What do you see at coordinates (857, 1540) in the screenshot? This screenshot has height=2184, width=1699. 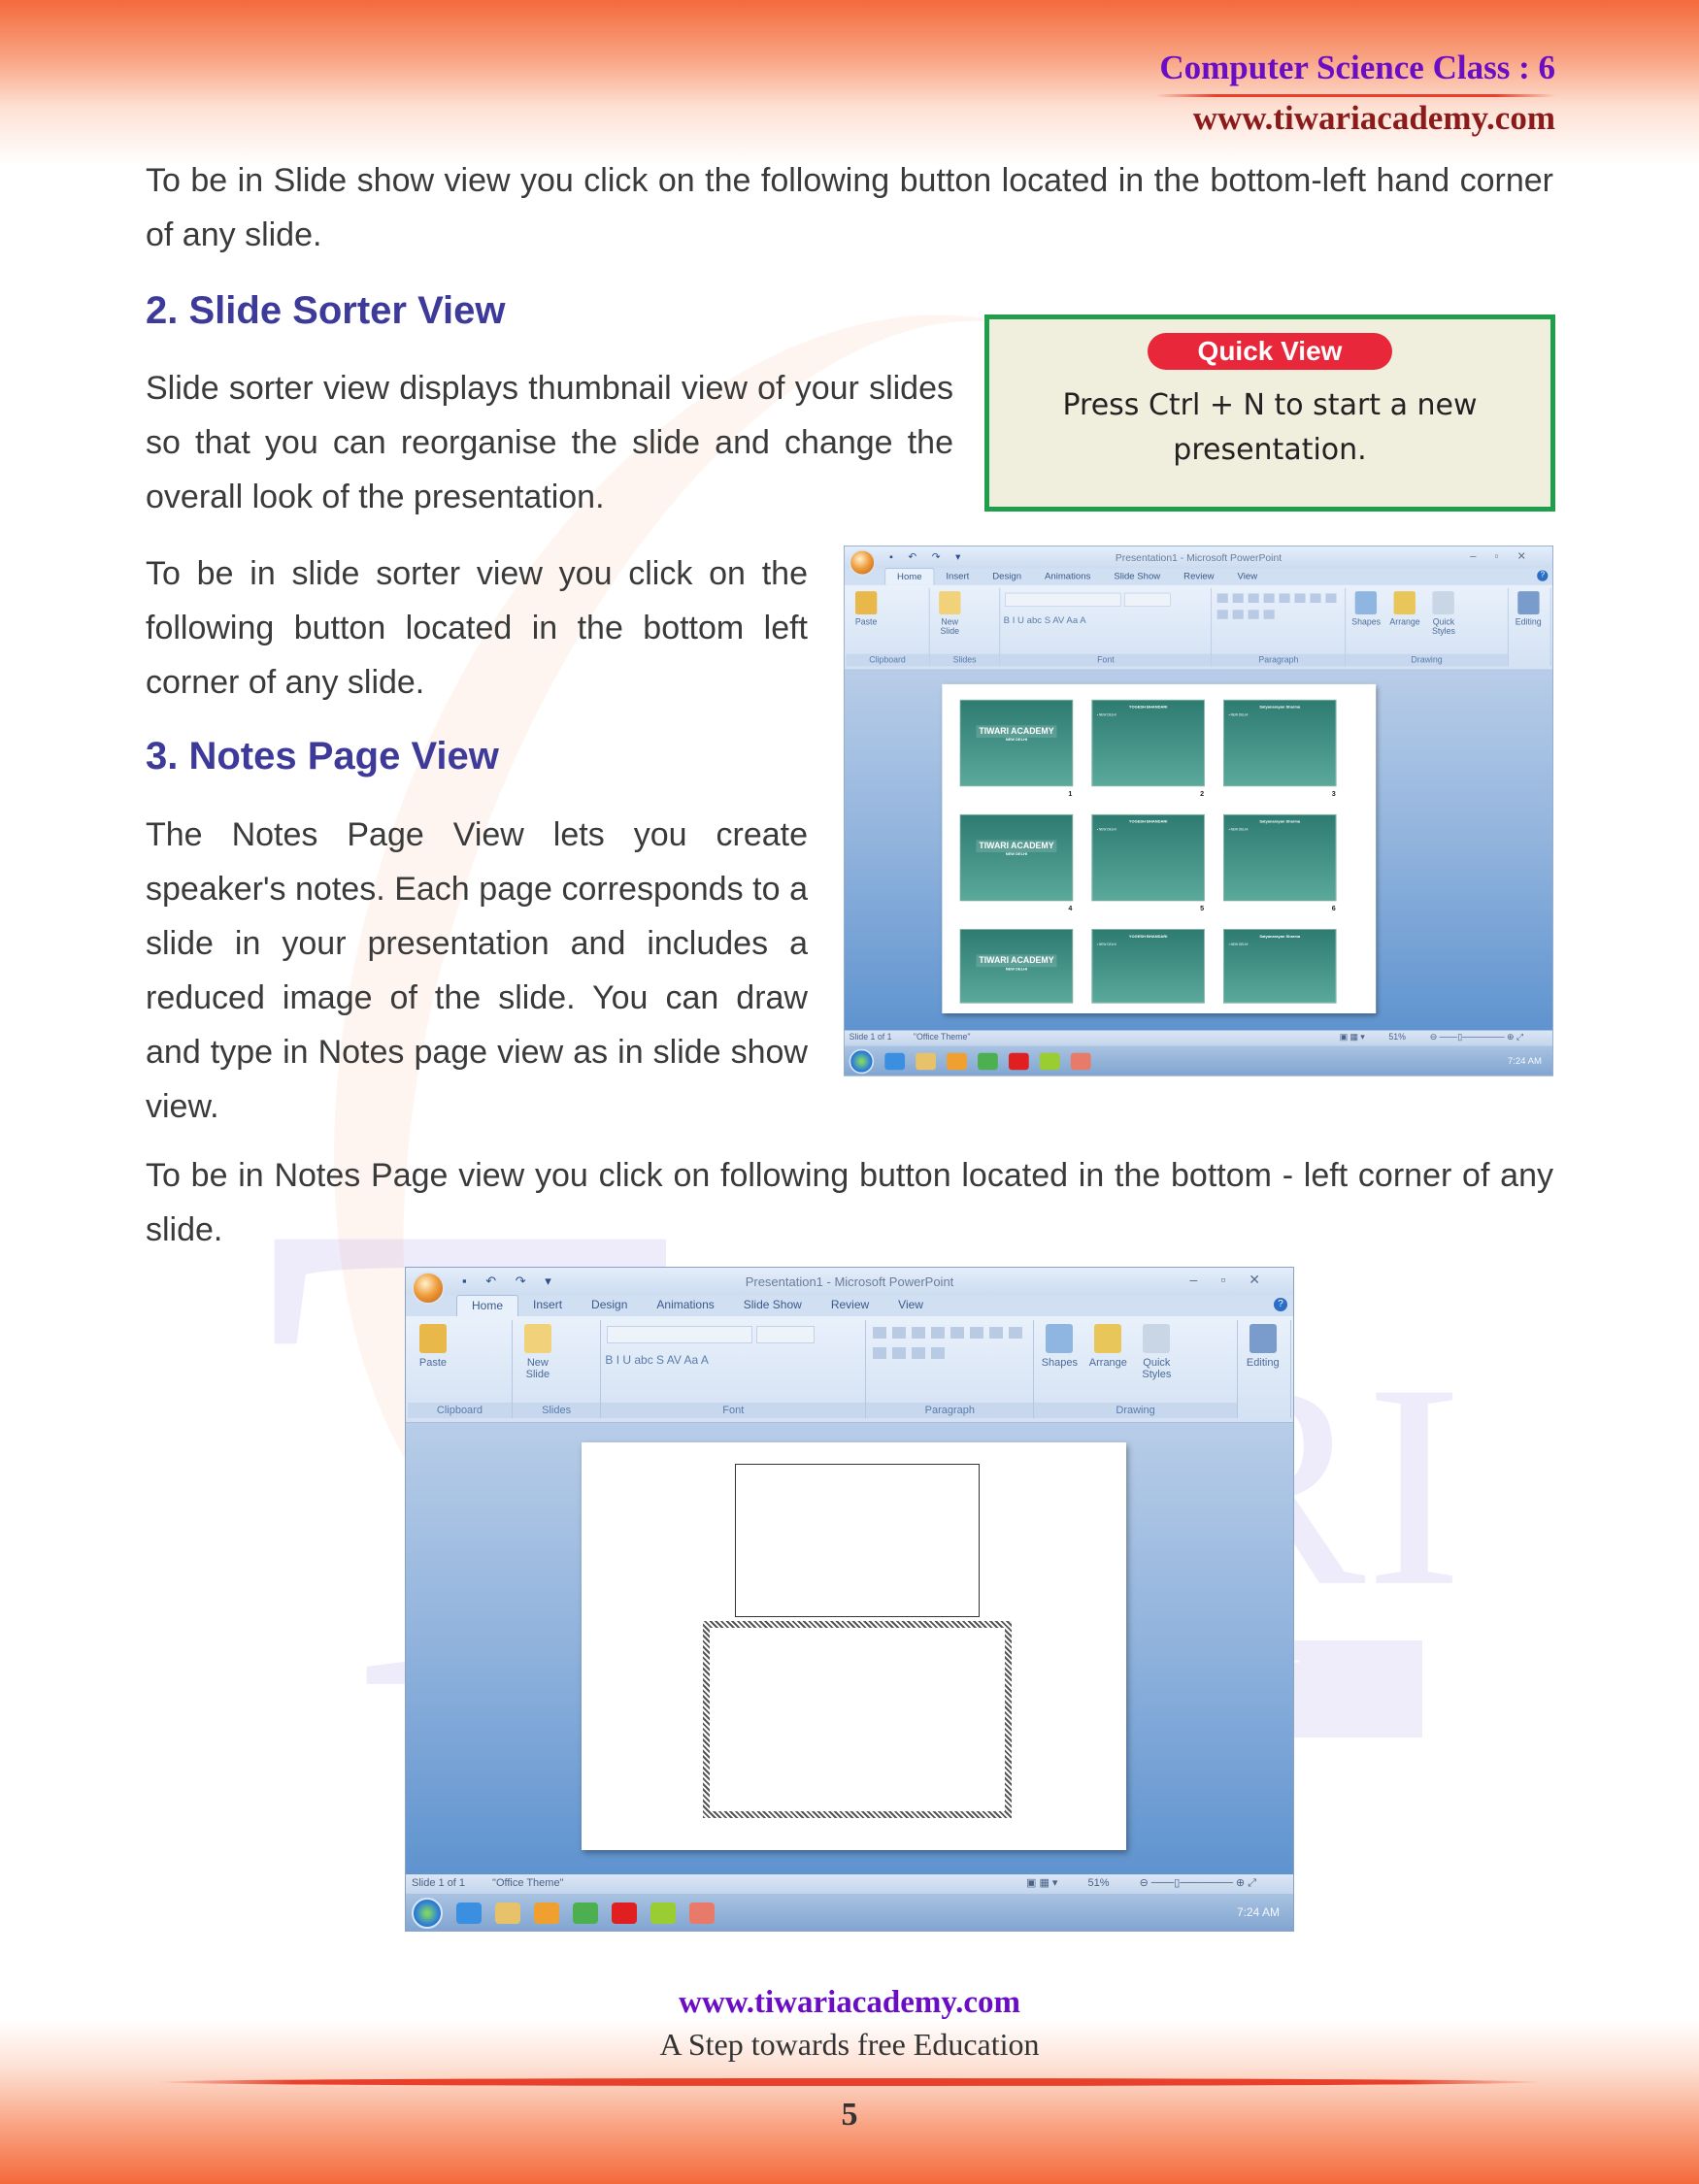 I see `notes-slide-image` at bounding box center [857, 1540].